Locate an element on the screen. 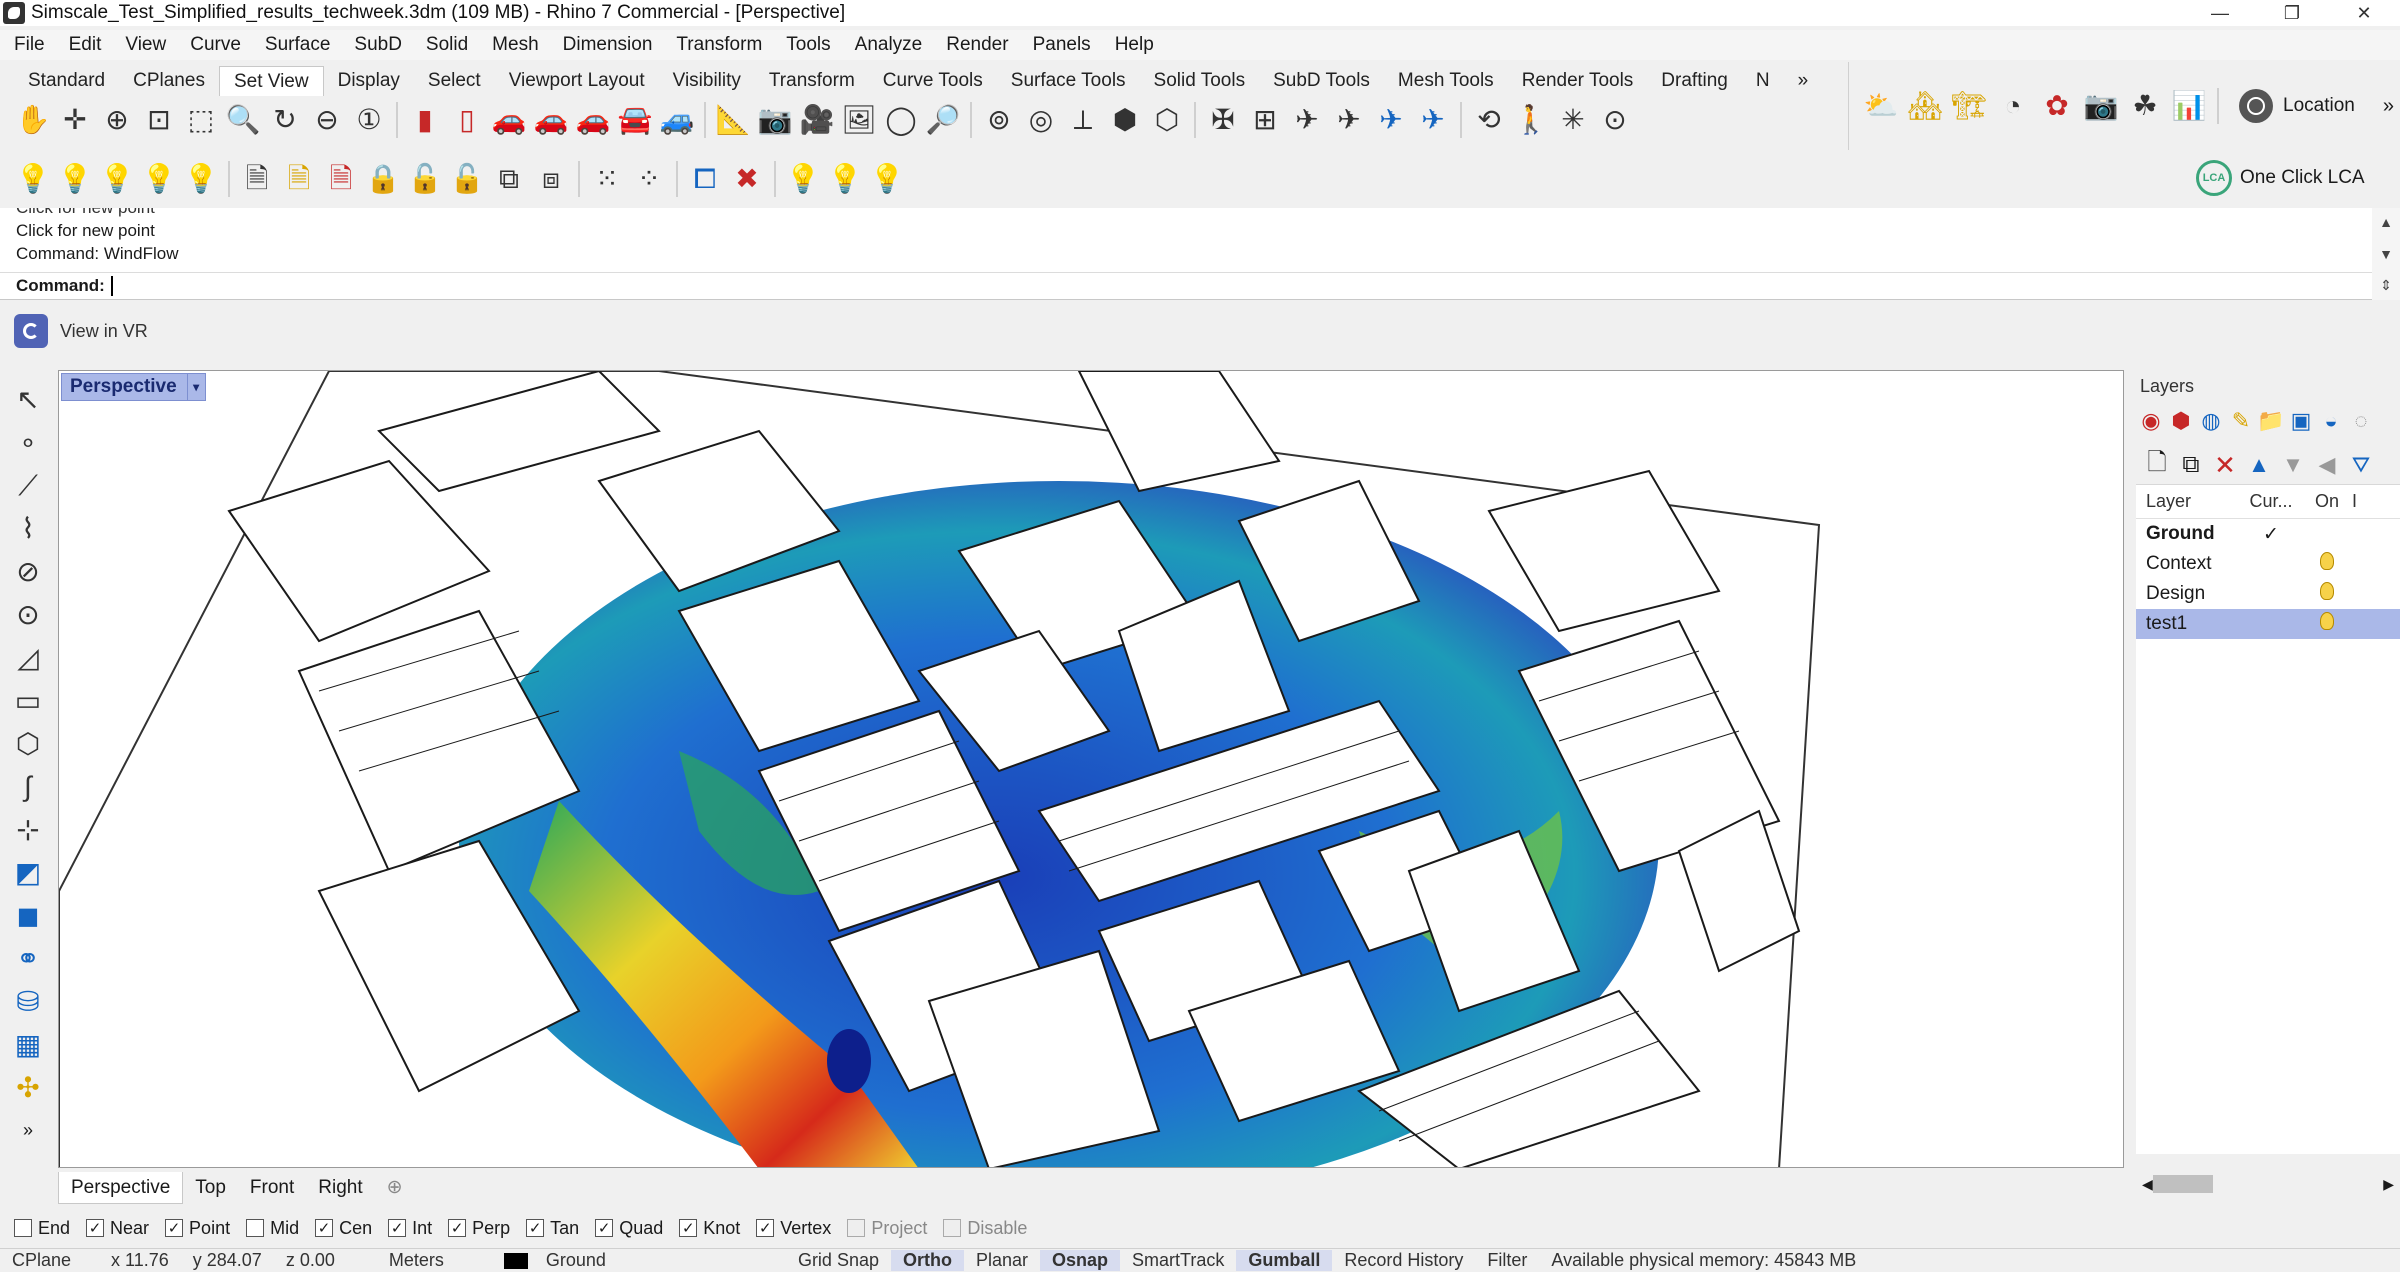 This screenshot has height=1272, width=2400. zoom-window-icon: ⬚ is located at coordinates (201, 120).